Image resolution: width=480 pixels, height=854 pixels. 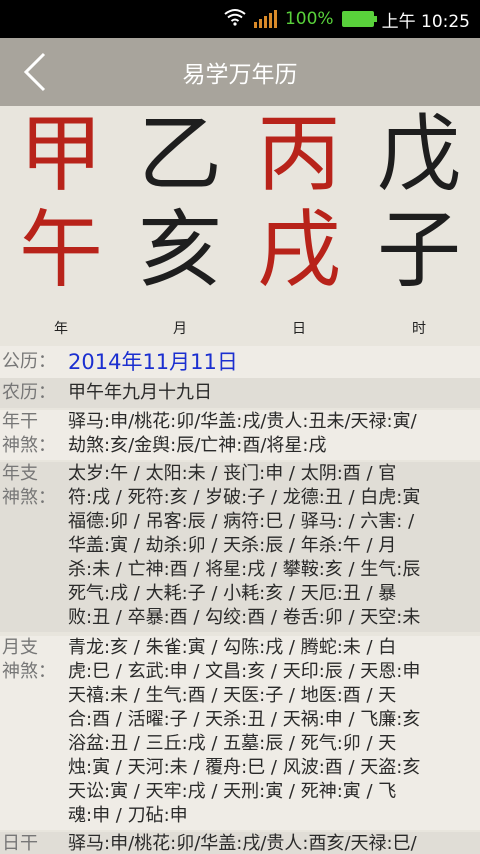 I want to click on battery-percent: 100%, so click(x=309, y=19).